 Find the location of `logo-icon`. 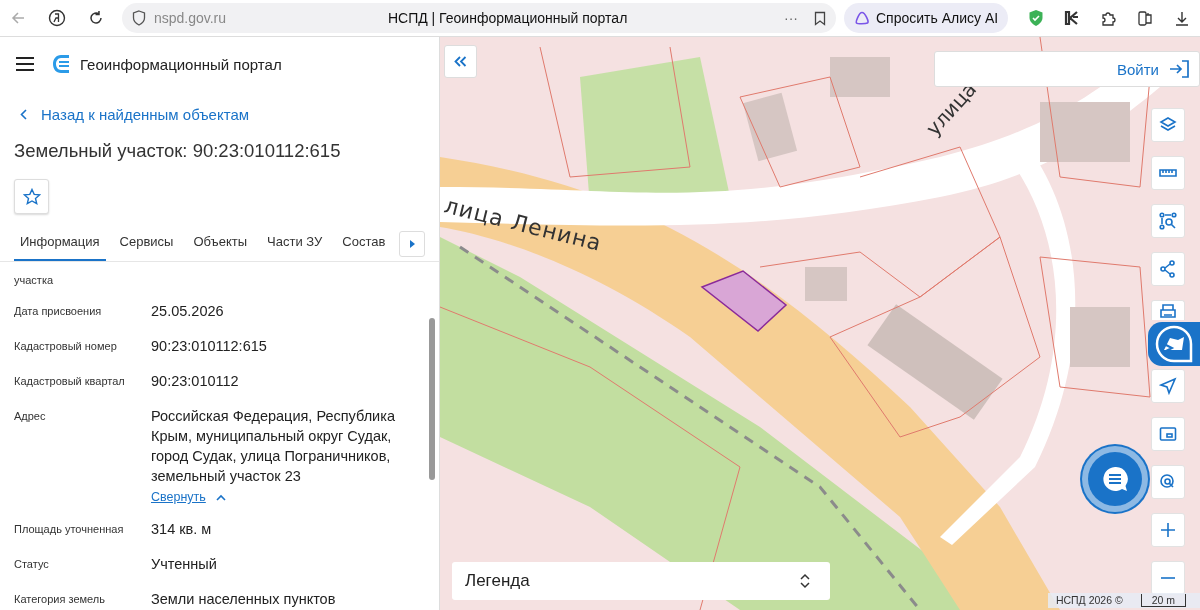

logo-icon is located at coordinates (61, 64).